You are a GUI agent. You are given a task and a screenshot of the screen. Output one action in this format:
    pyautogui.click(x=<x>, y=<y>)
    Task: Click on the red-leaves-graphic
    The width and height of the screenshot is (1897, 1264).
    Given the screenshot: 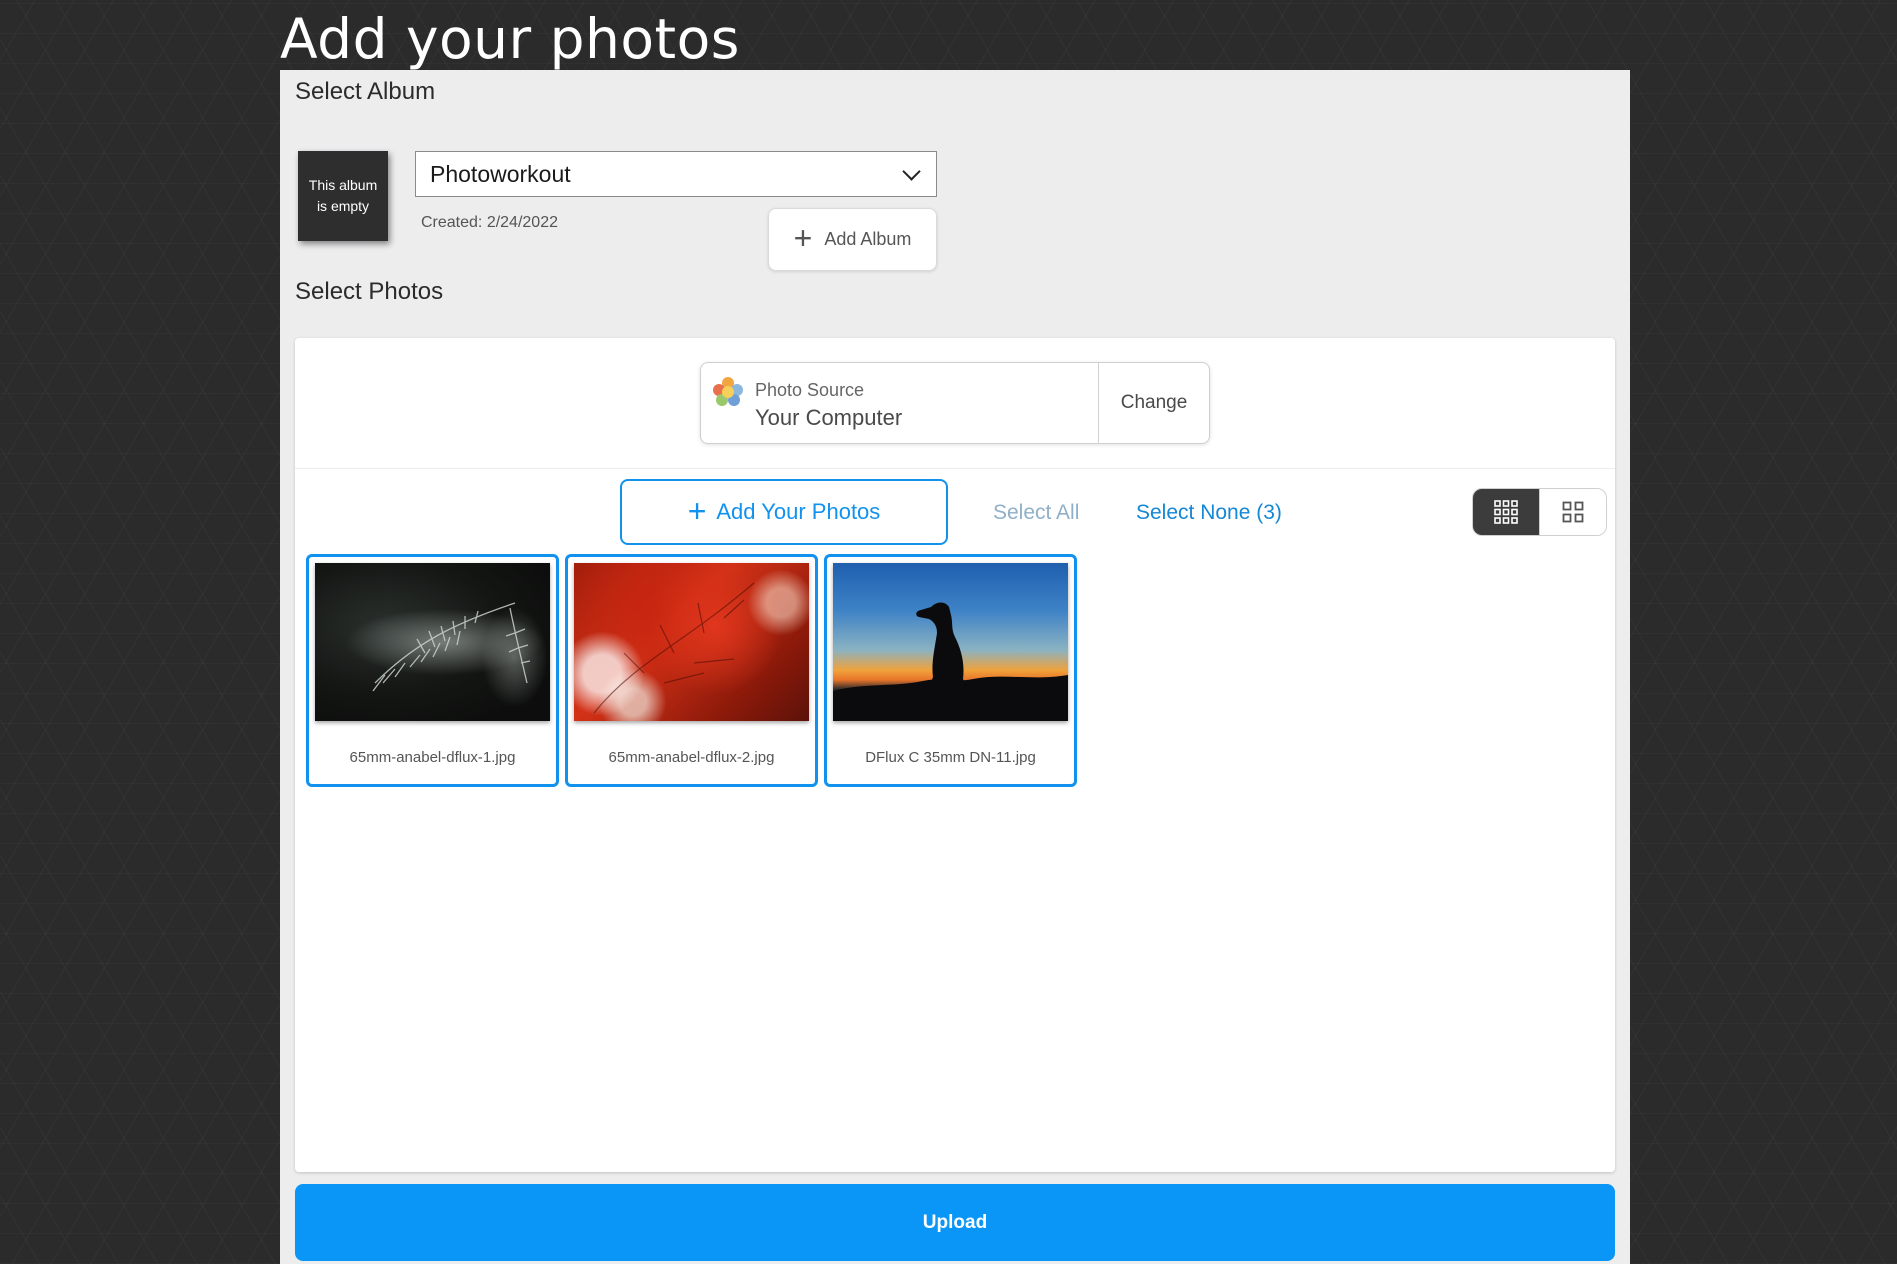 What is the action you would take?
    pyautogui.click(x=674, y=648)
    